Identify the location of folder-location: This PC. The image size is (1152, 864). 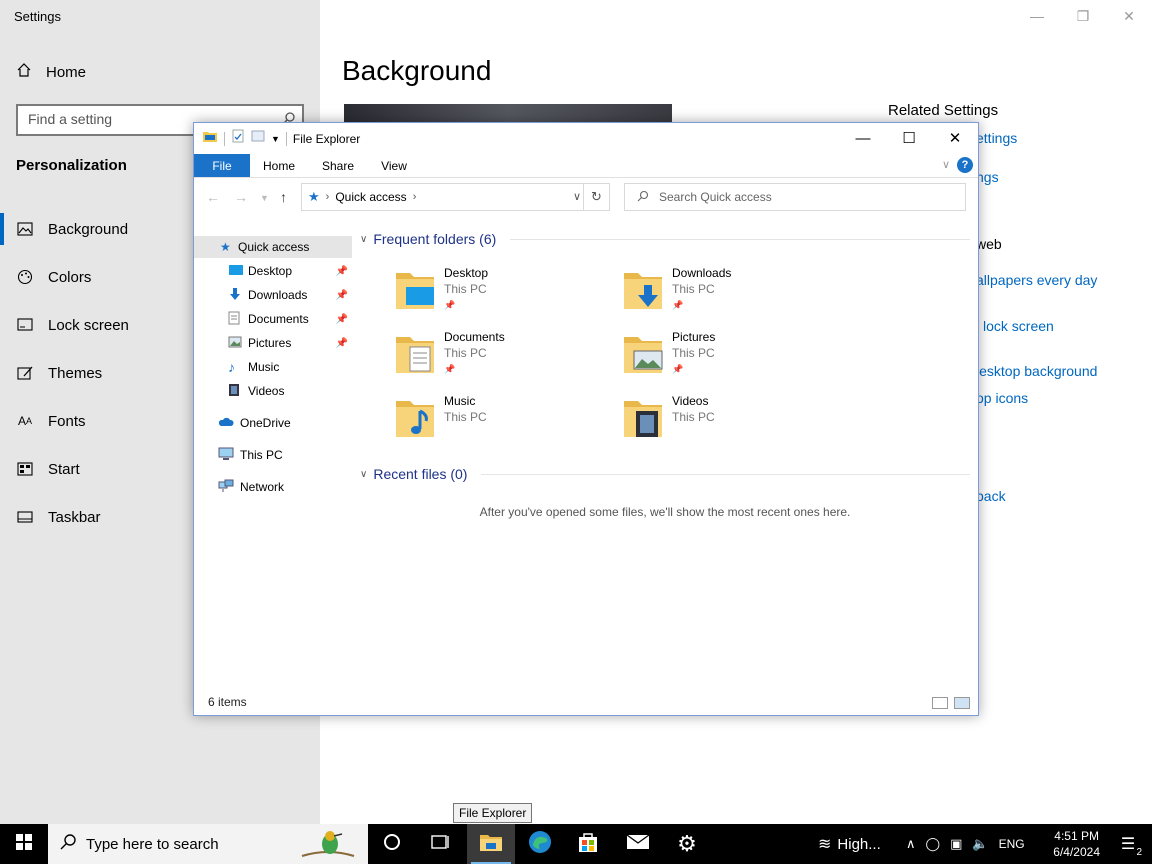
(465, 289).